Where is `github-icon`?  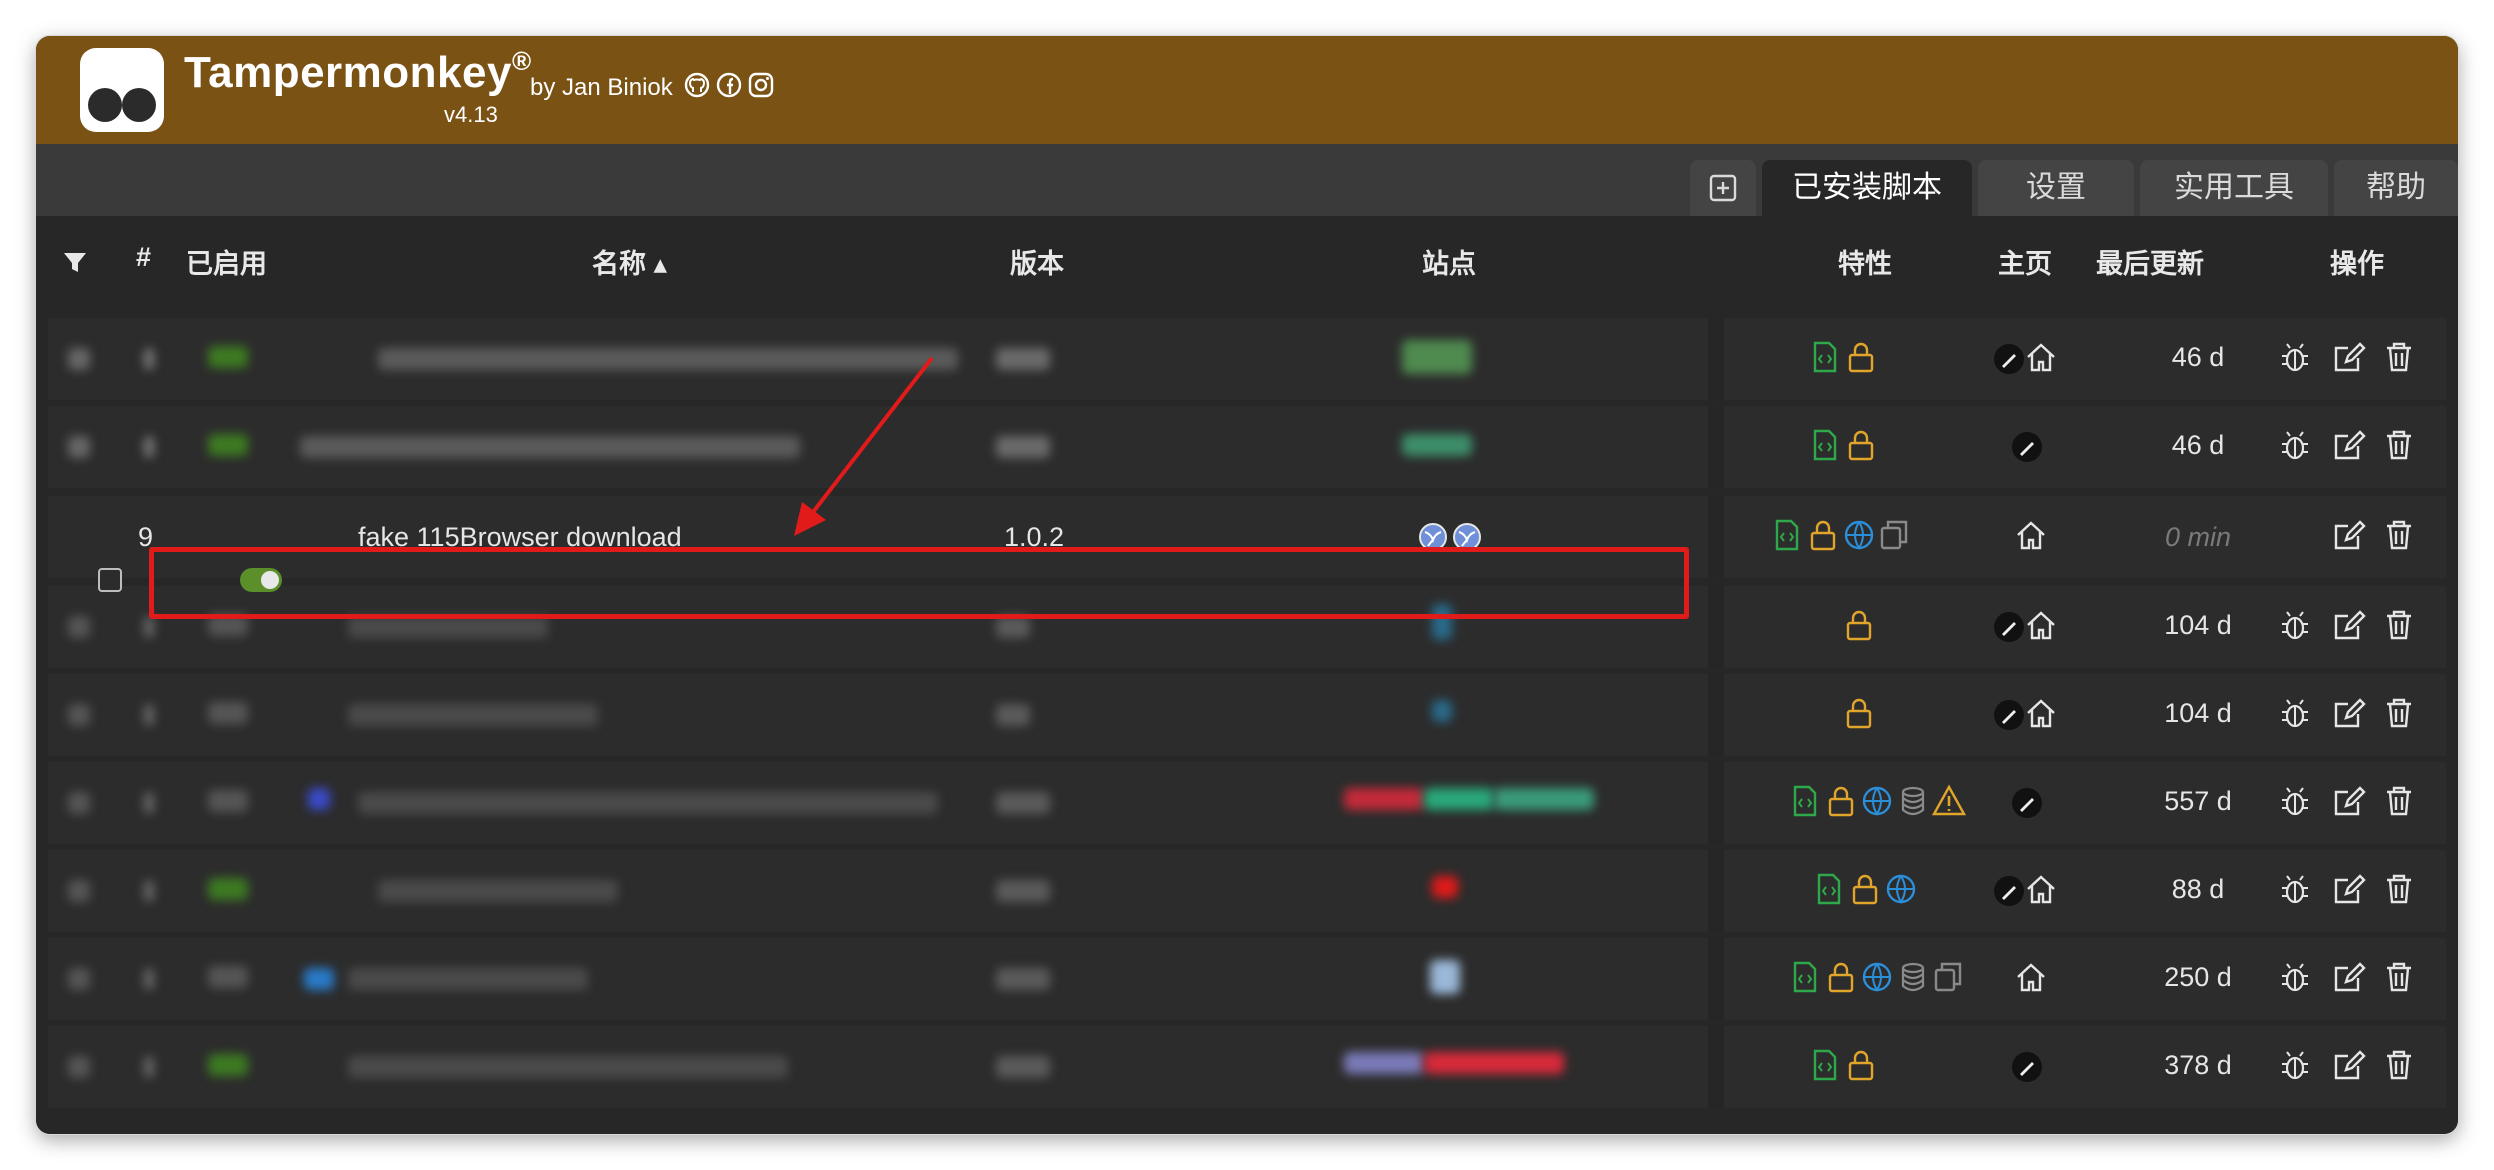 github-icon is located at coordinates (697, 85).